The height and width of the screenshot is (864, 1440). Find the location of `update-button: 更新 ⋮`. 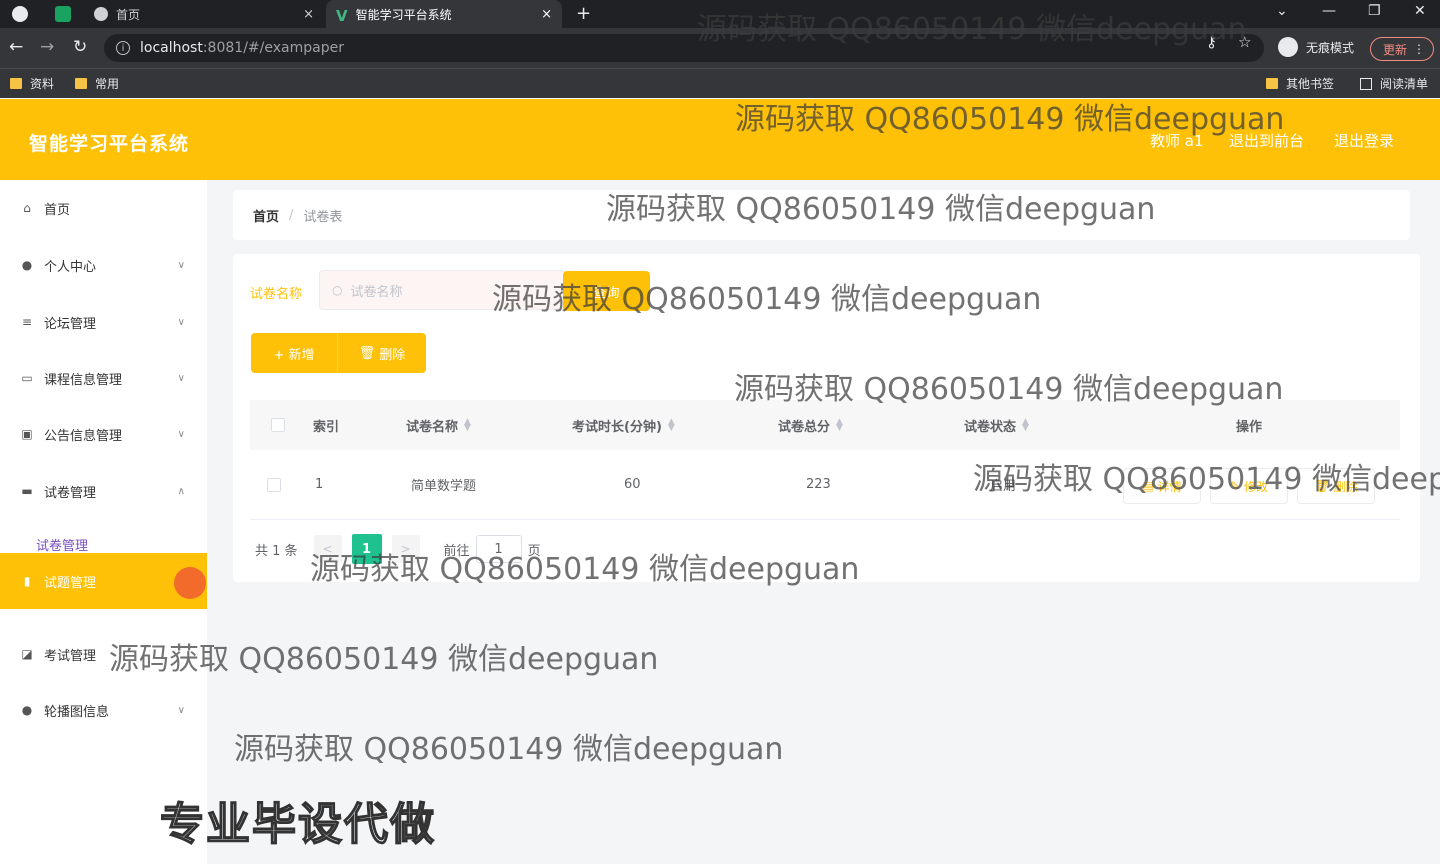

update-button: 更新 ⋮ is located at coordinates (1402, 49).